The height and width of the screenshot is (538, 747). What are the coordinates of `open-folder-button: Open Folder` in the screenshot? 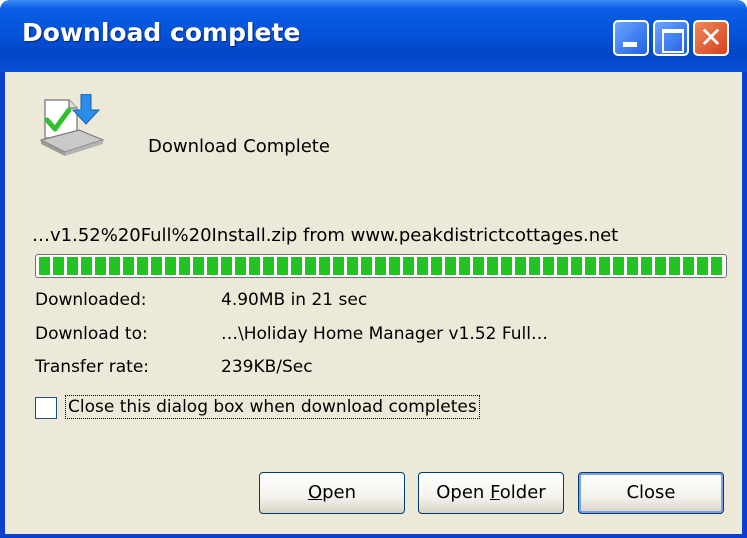 It's located at (491, 493).